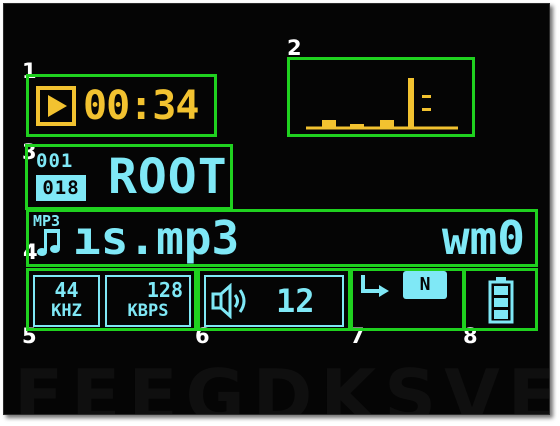 Image resolution: width=560 pixels, height=426 pixels. I want to click on watermark-logo: FEEGDKSVE, so click(282, 384).